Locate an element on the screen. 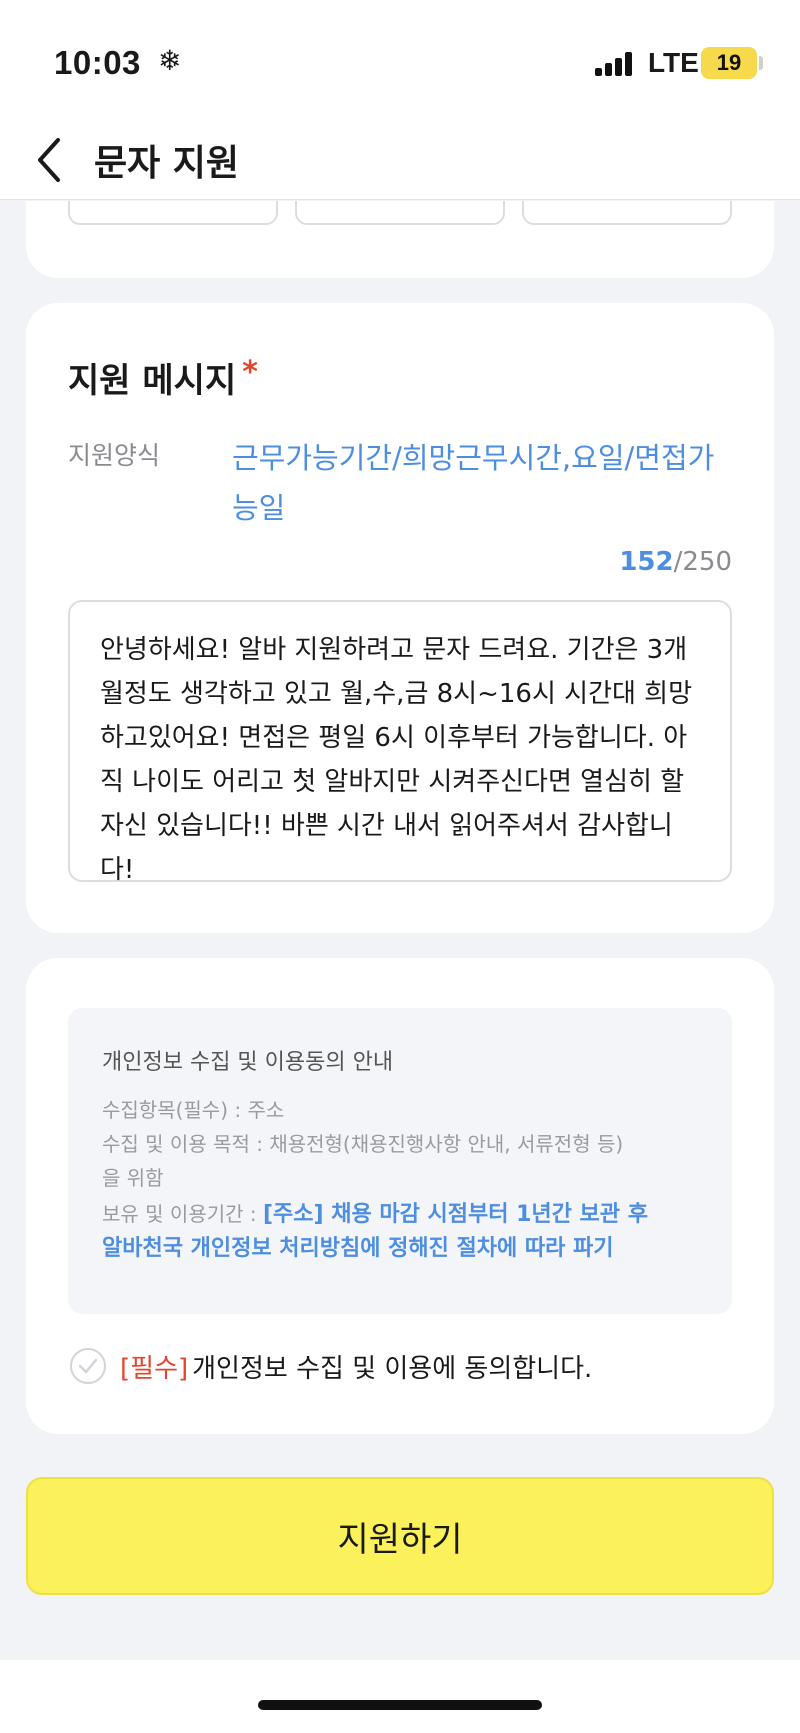 This screenshot has height=1733, width=800. header: 문자 지원 is located at coordinates (400, 160).